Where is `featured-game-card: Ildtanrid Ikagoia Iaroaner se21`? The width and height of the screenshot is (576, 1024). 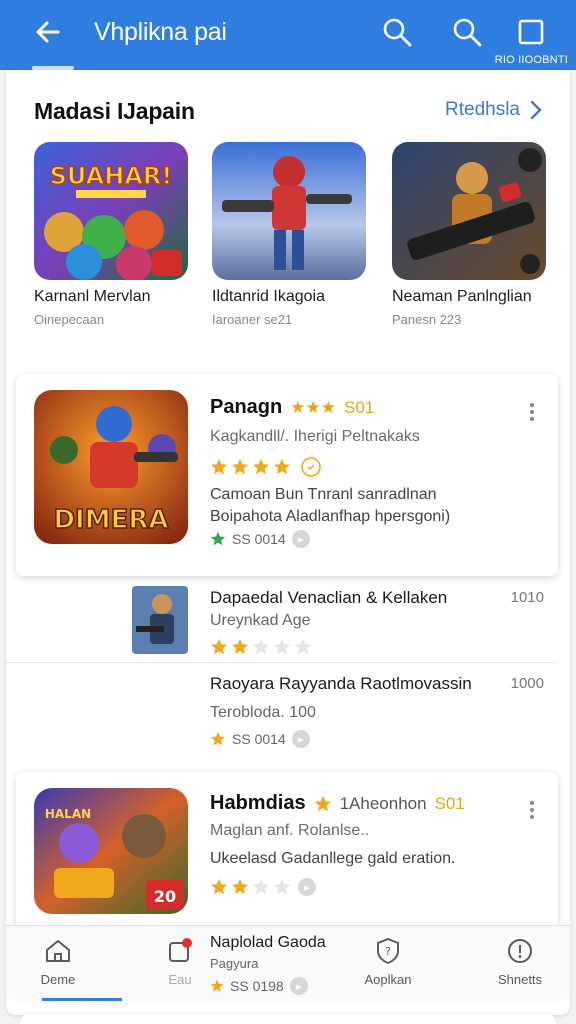 featured-game-card: Ildtanrid Ikagoia Iaroaner se21 is located at coordinates (290, 234).